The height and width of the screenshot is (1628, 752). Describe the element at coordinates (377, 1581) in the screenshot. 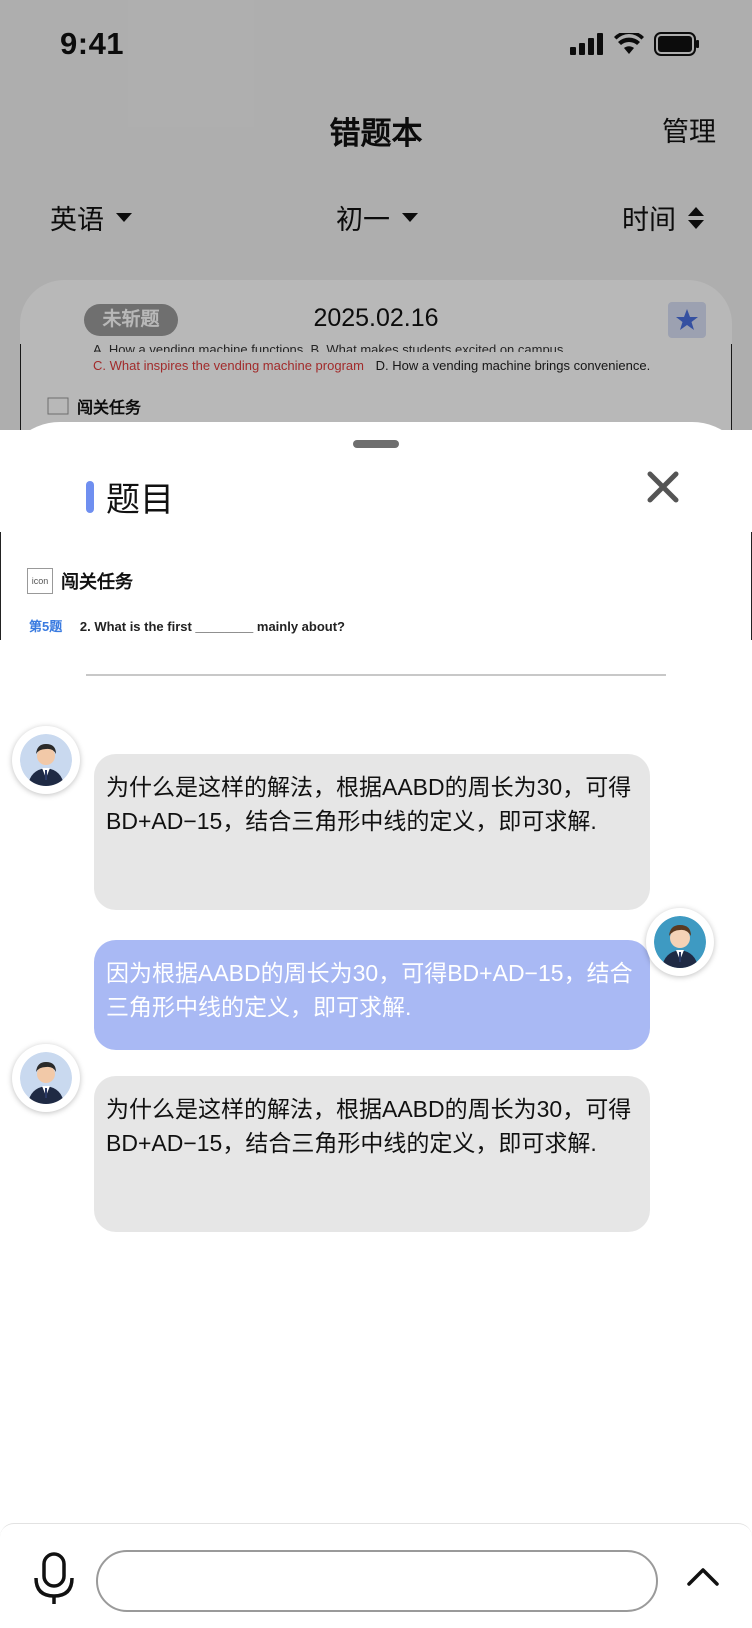

I see `message-input` at that location.